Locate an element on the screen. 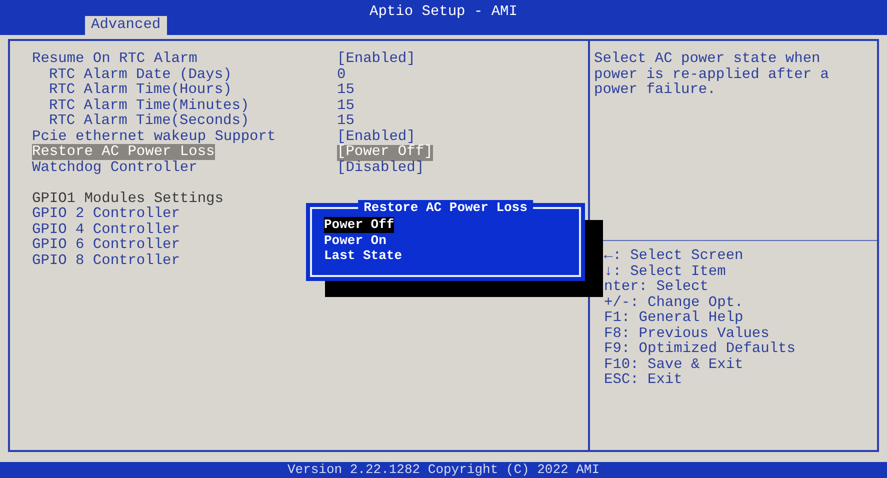 This screenshot has width=887, height=478. popup-option: Power On is located at coordinates (355, 240).